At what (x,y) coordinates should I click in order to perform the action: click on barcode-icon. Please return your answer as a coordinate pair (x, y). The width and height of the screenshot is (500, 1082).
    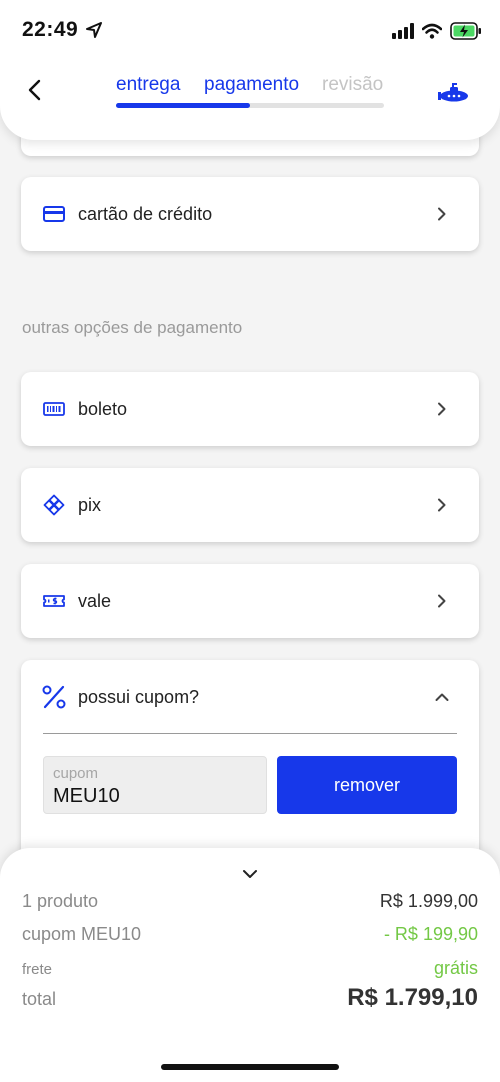
    Looking at the image, I should click on (54, 409).